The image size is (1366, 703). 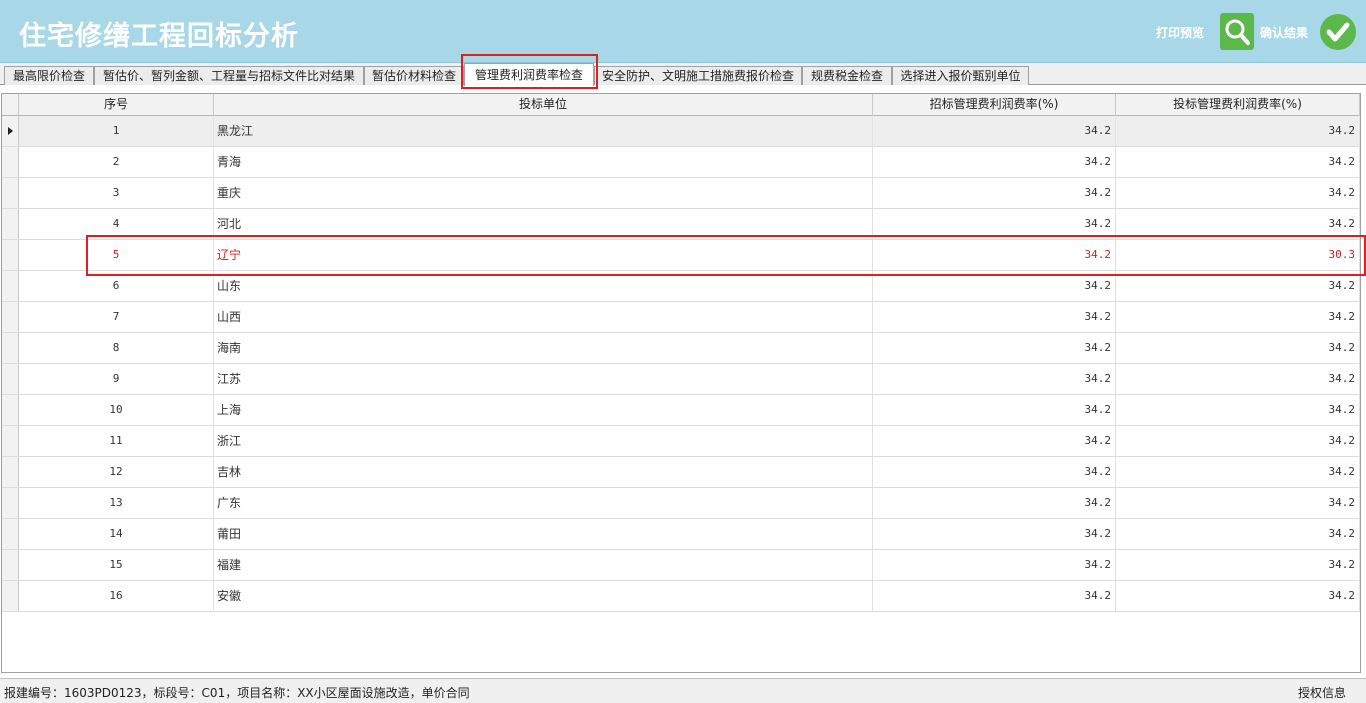 What do you see at coordinates (543, 348) in the screenshot?
I see `cell-bidder: 海南` at bounding box center [543, 348].